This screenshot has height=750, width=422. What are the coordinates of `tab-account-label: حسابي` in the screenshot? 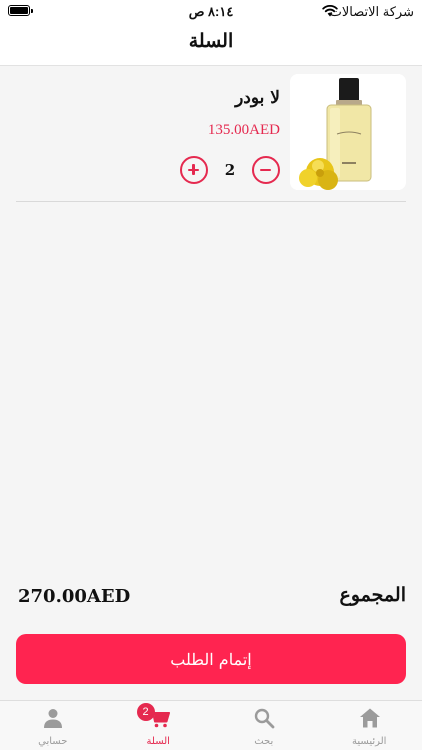 It's located at (53, 741).